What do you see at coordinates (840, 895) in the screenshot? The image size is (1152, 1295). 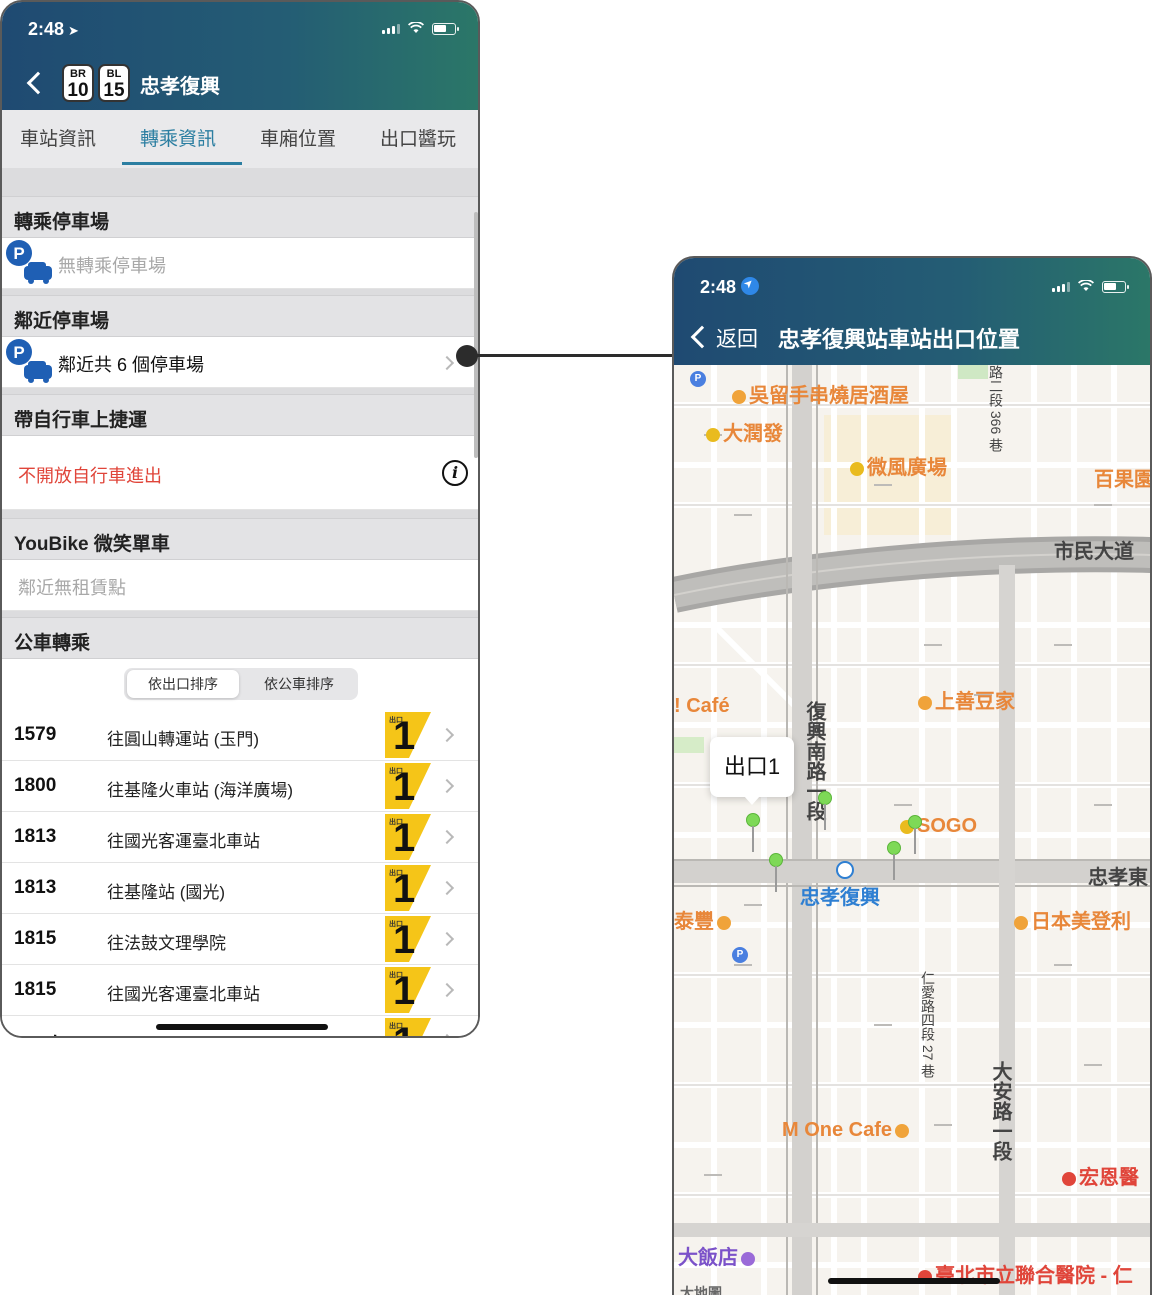 I see `metro-station-label: 忠孝復興` at bounding box center [840, 895].